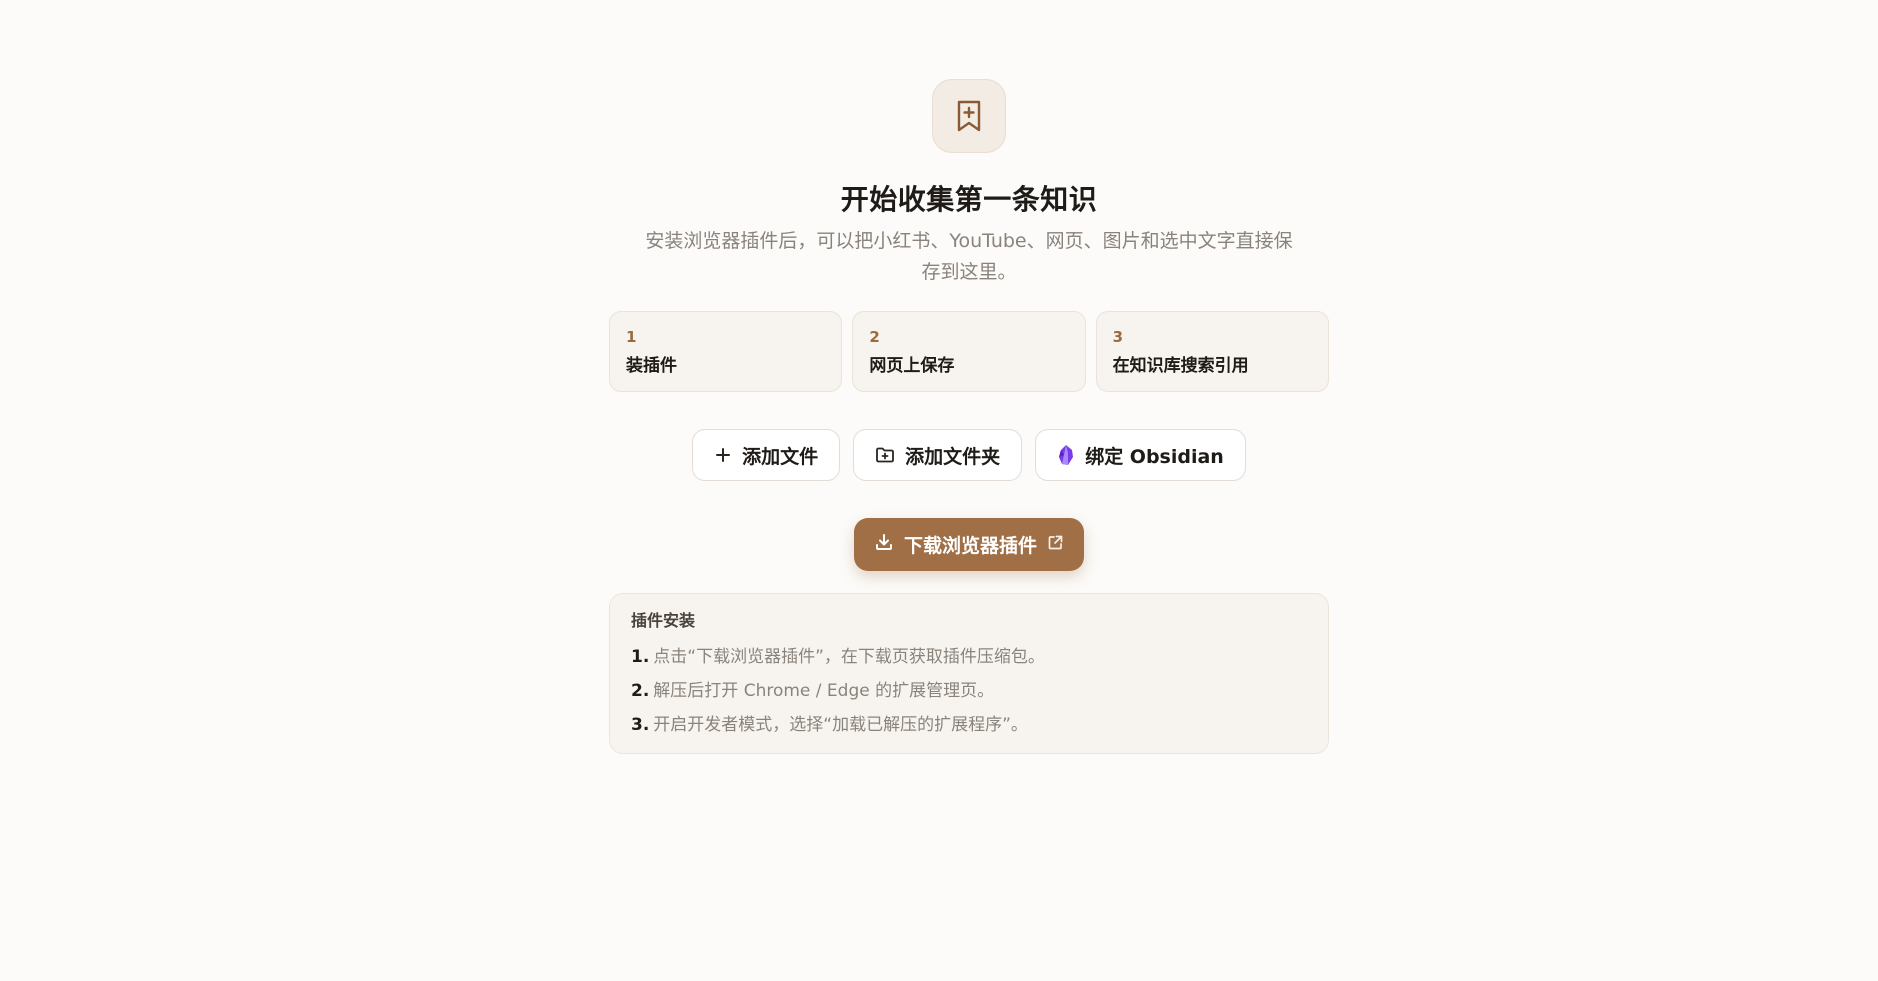 Image resolution: width=1878 pixels, height=981 pixels. I want to click on obsidian-icon, so click(1066, 455).